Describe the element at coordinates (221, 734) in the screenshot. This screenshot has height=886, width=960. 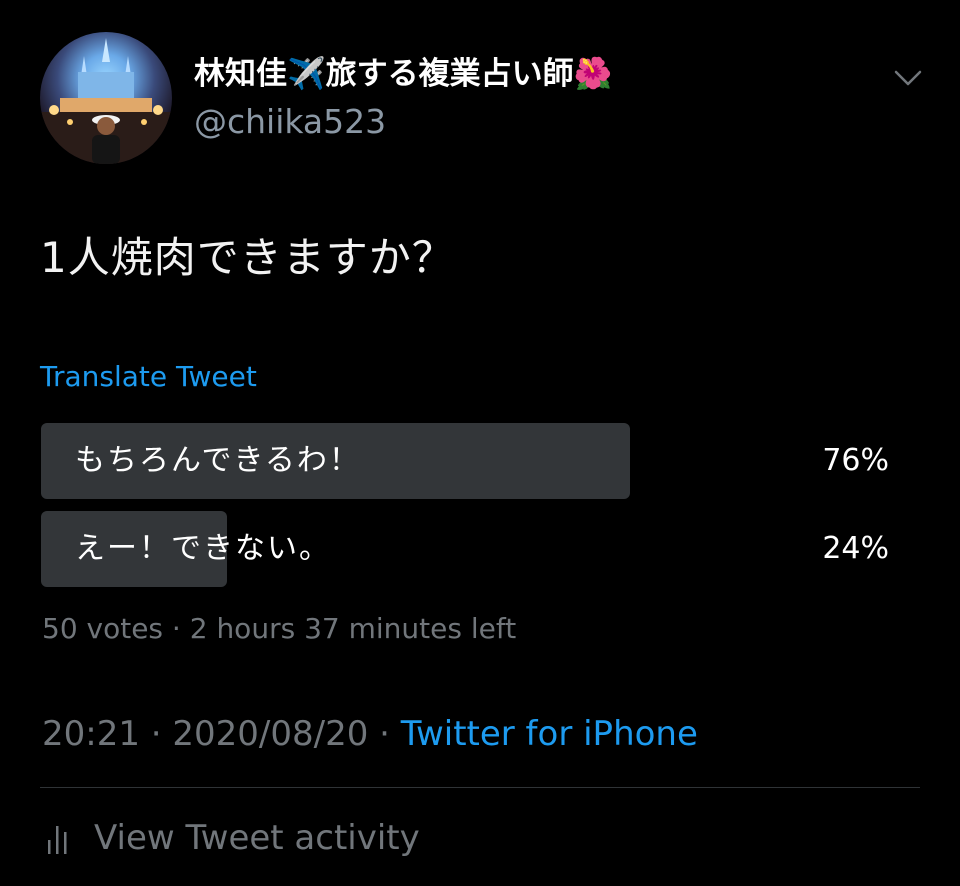
I see `tweet-timestamp: 20:21 · 2020/08/20 ·` at that location.